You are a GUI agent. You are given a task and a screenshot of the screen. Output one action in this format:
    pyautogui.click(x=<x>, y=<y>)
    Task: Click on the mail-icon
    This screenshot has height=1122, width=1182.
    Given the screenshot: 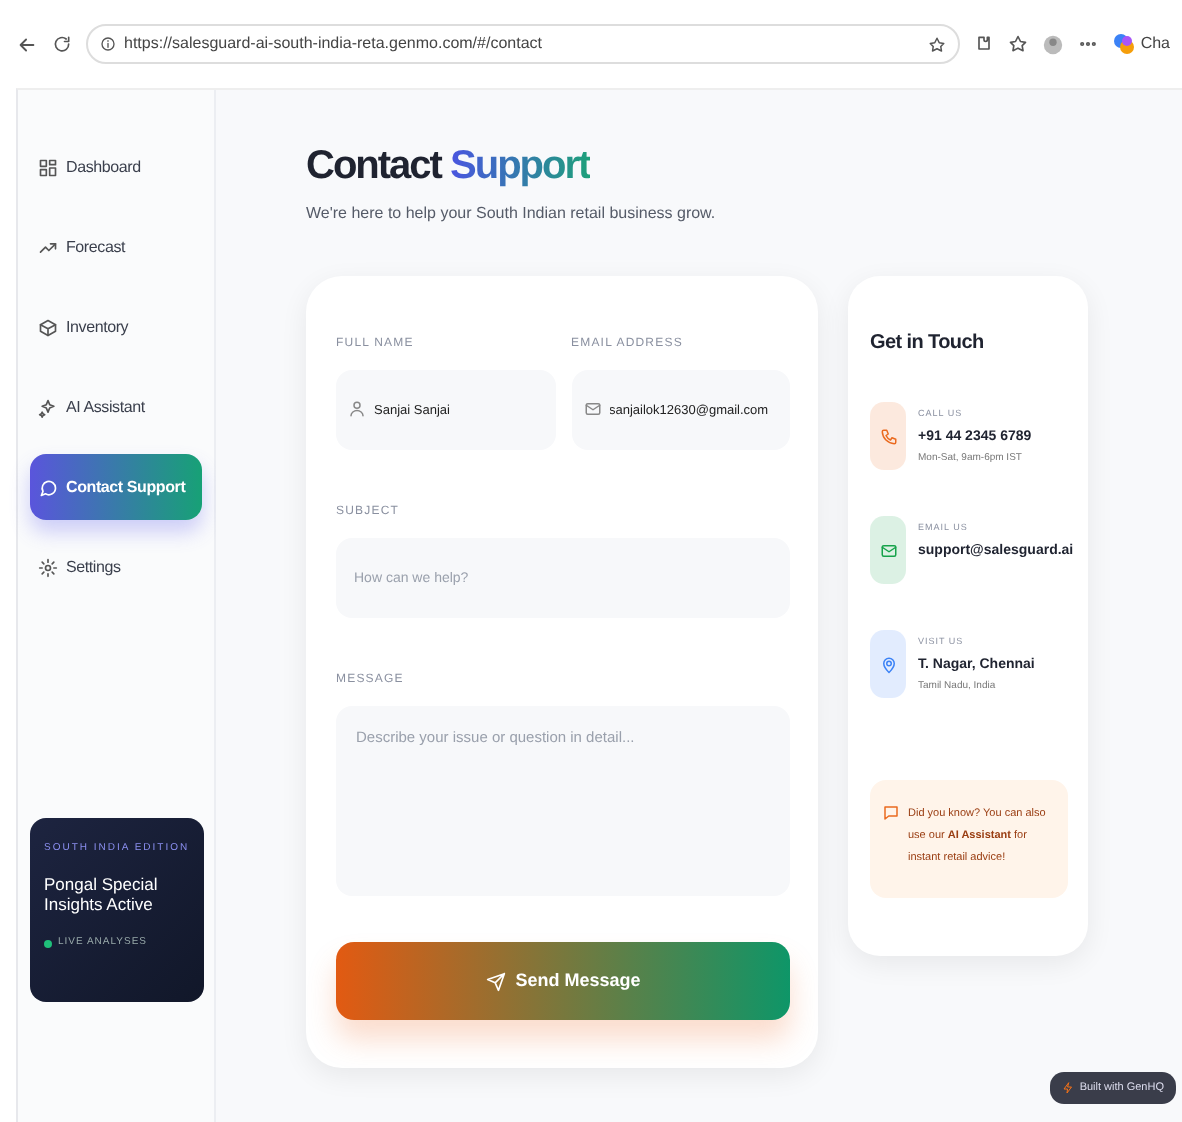 What is the action you would take?
    pyautogui.click(x=592, y=409)
    